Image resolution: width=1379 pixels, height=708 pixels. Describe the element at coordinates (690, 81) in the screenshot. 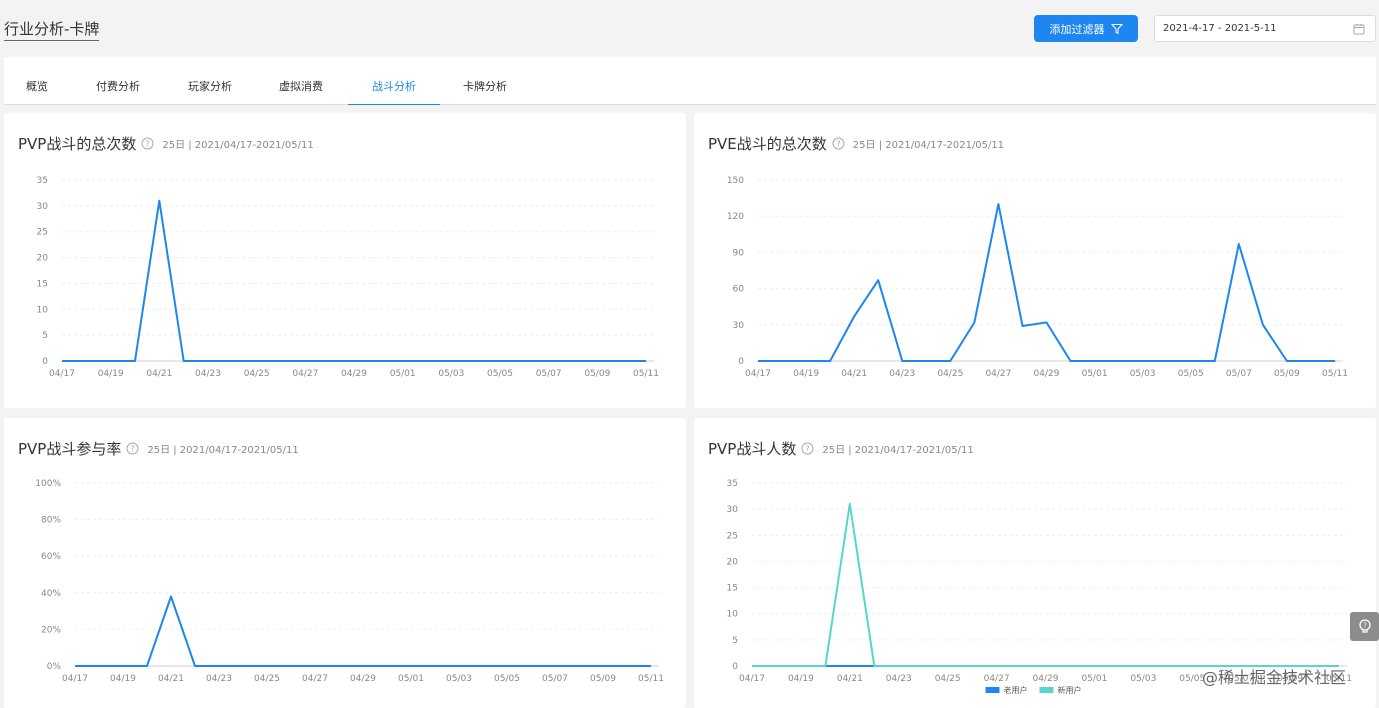

I see `tab-bar: 概览 付费分析 玩家分析 虚拟消费 战斗分析 卡牌分析` at that location.